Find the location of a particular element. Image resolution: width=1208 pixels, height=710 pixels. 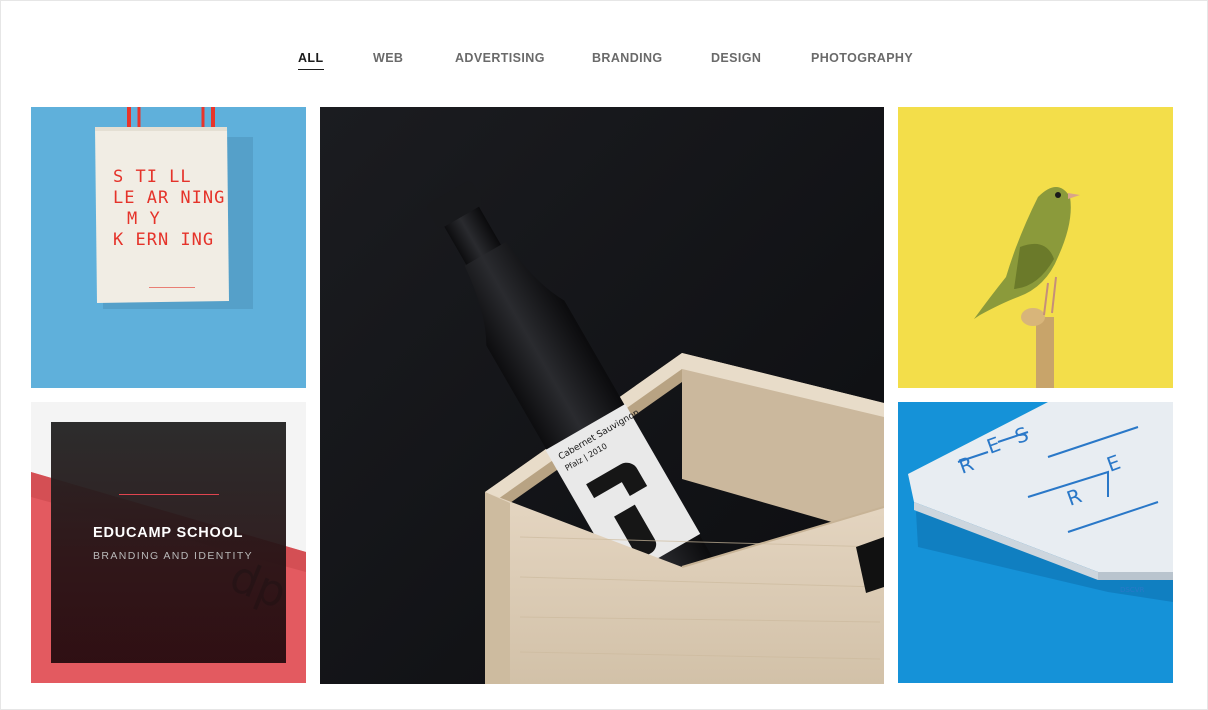

project-title: EDUCAMP SCHOOL is located at coordinates (168, 533).